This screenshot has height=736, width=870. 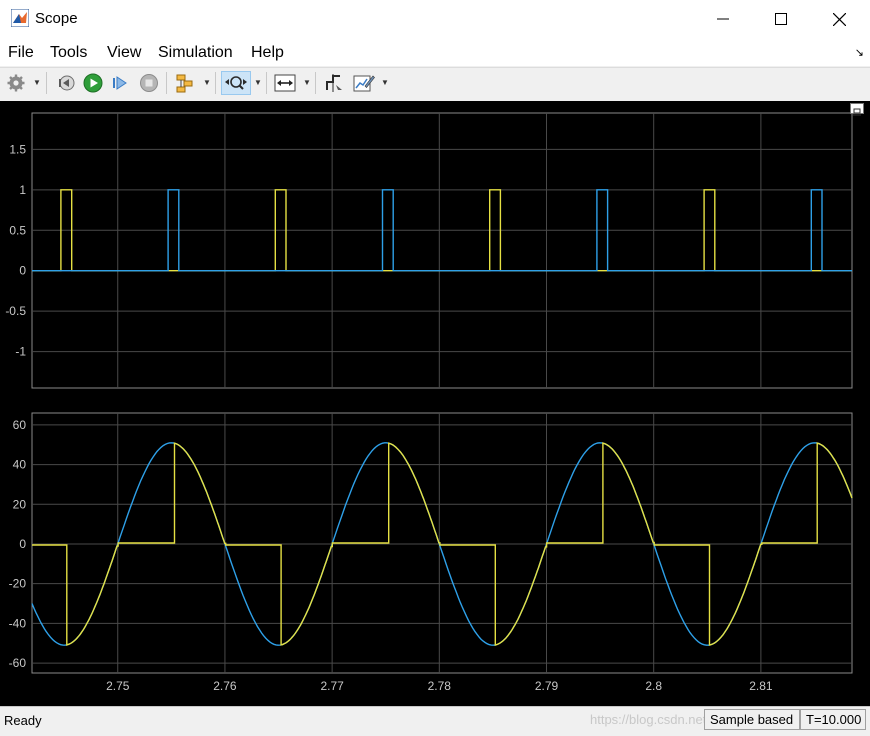 What do you see at coordinates (859, 52) in the screenshot?
I see `dock-arrow-icon: ↘` at bounding box center [859, 52].